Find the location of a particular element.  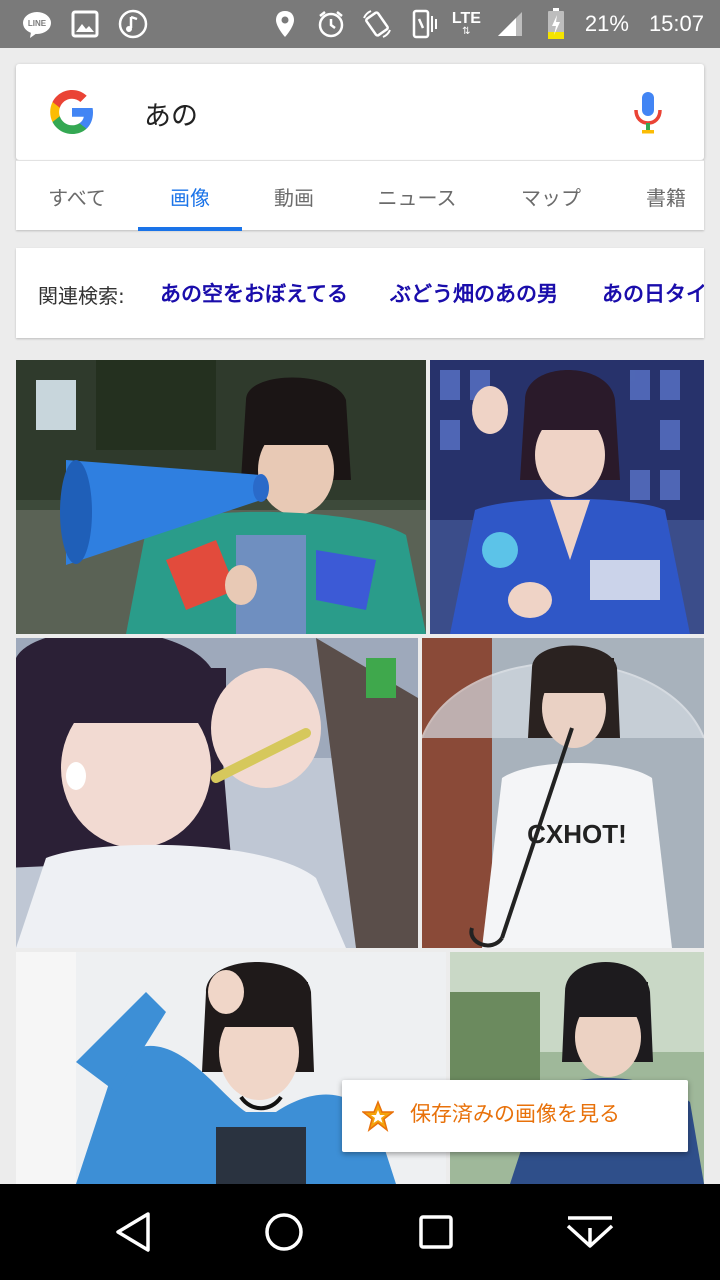

star-icon is located at coordinates (378, 1115).